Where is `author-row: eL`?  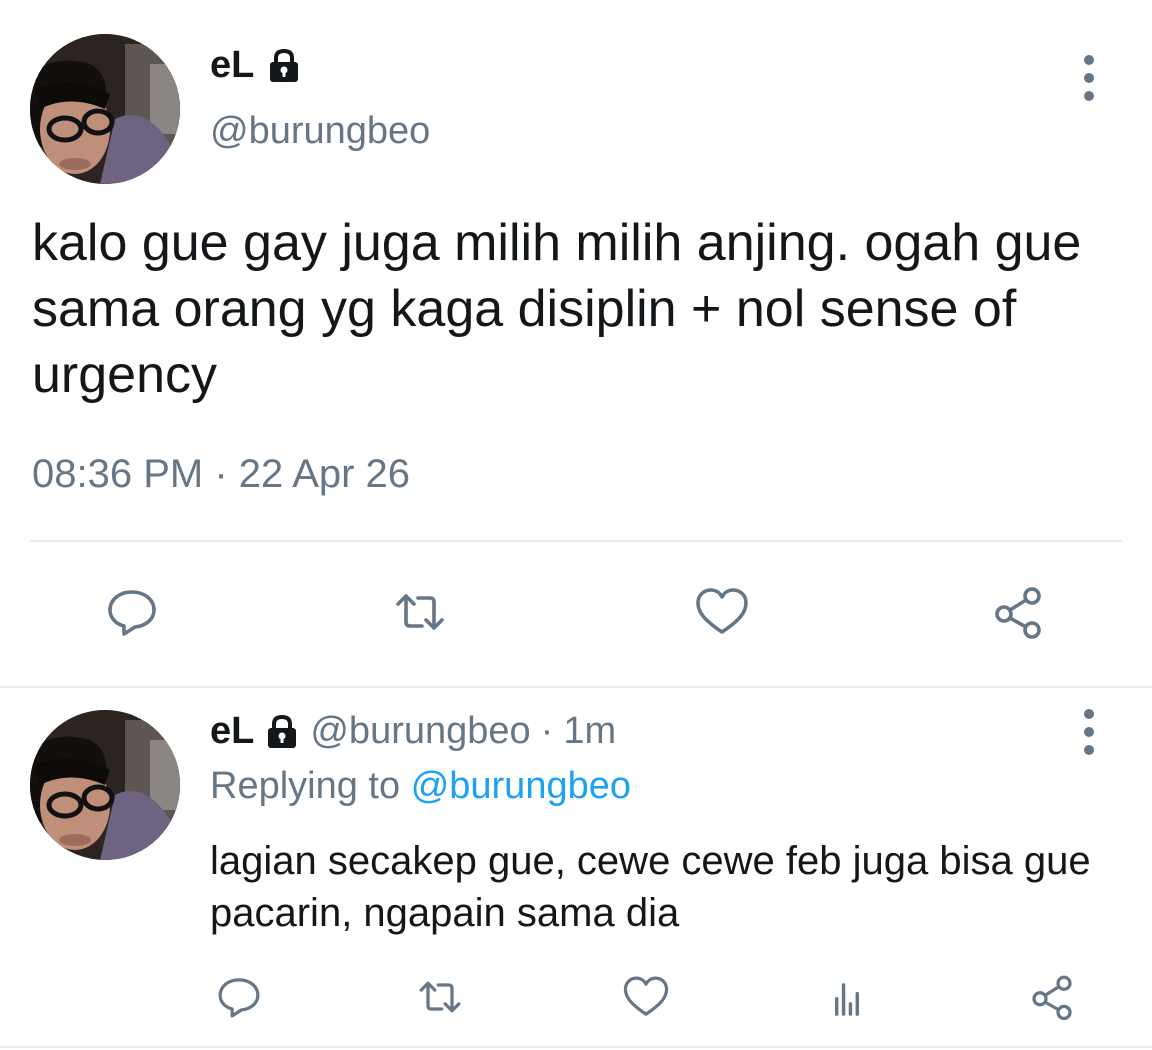
author-row: eL is located at coordinates (256, 65).